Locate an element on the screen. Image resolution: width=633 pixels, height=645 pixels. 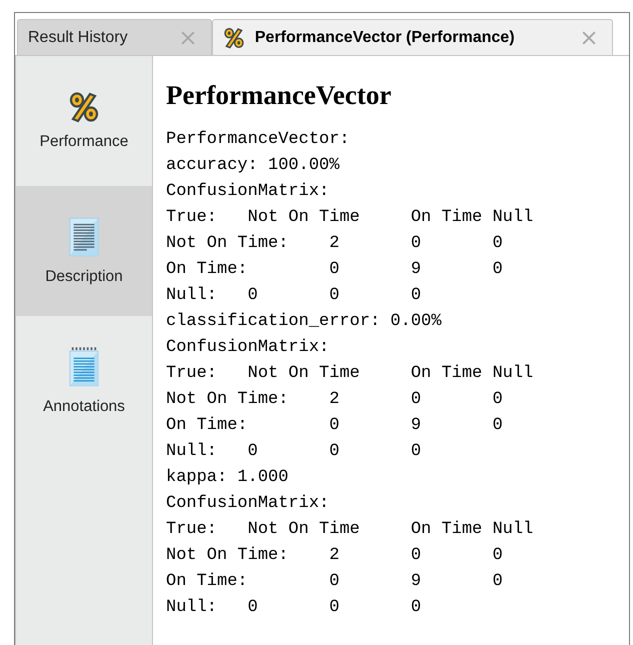
tab: PerformanceVector (Performance) is located at coordinates (412, 37).